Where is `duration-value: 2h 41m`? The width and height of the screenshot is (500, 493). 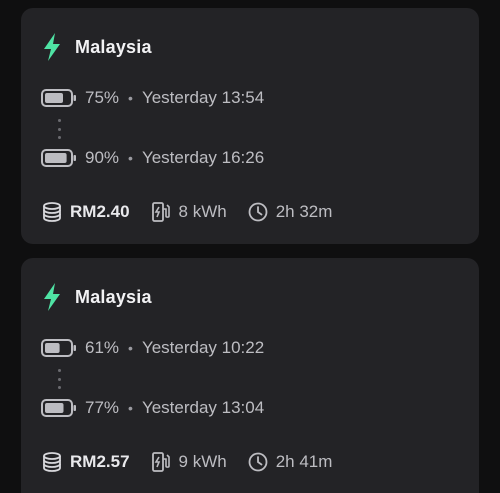 duration-value: 2h 41m is located at coordinates (304, 461).